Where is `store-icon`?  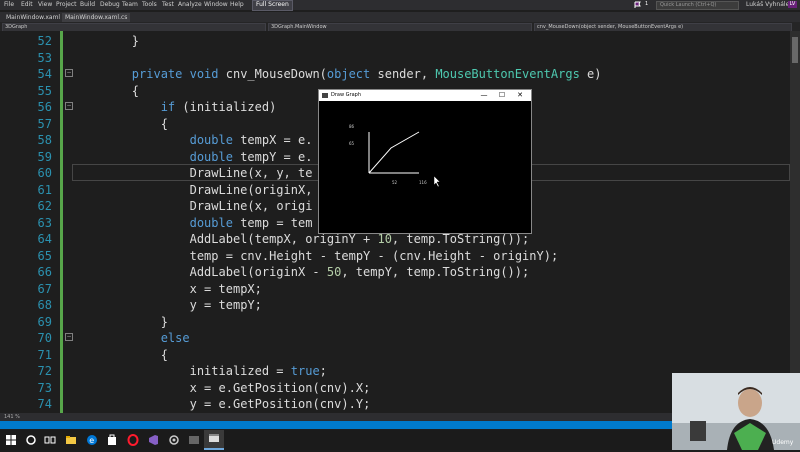 store-icon is located at coordinates (112, 440).